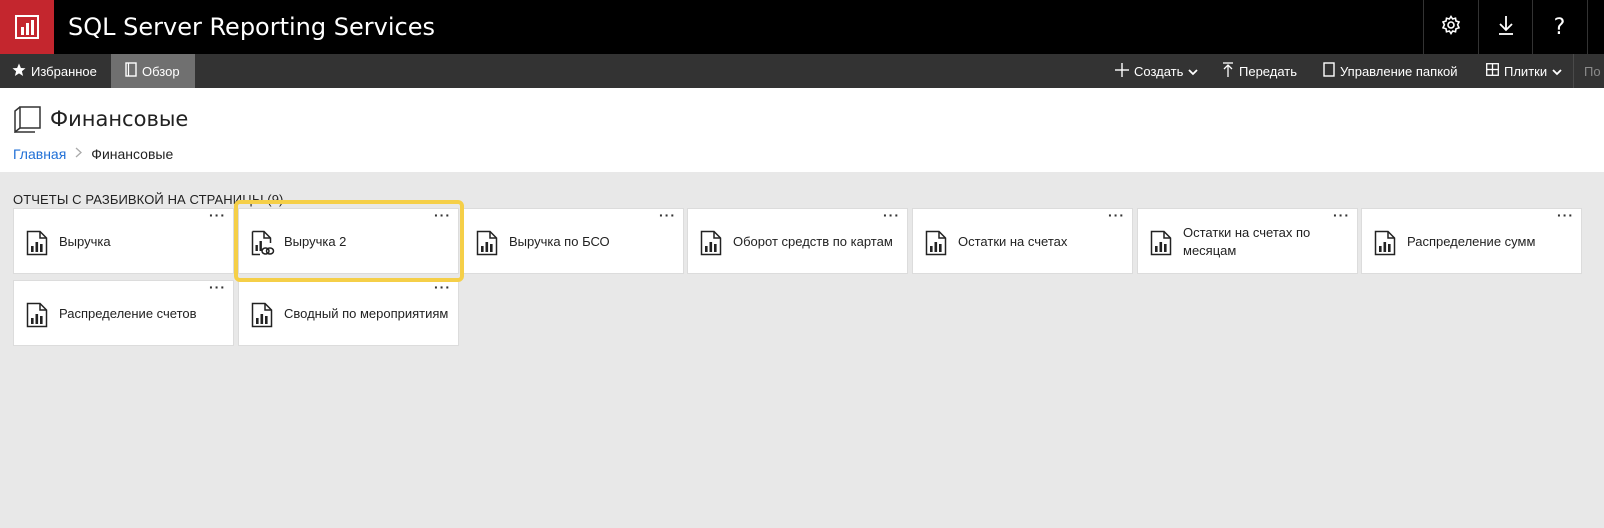 The height and width of the screenshot is (528, 1604). Describe the element at coordinates (85, 241) in the screenshot. I see `report-tile-label: Выручка` at that location.